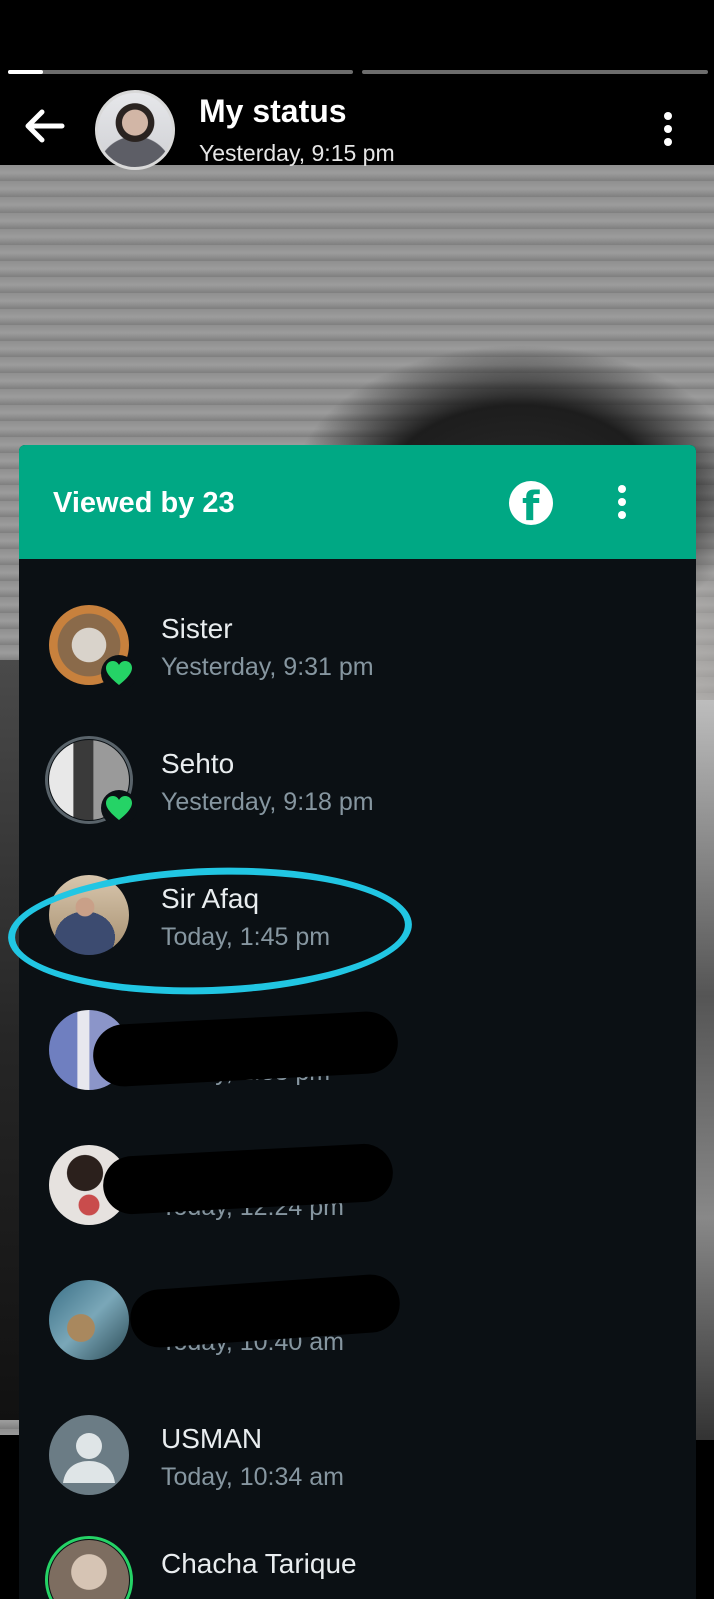 The height and width of the screenshot is (1599, 714). Describe the element at coordinates (259, 1563) in the screenshot. I see `viewer-name: Chacha Tarique` at that location.